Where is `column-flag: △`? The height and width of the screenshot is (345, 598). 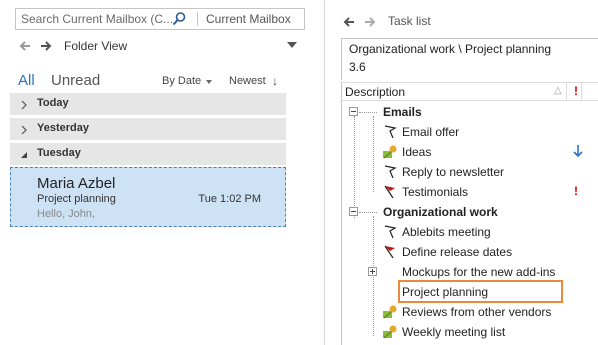 column-flag: △ is located at coordinates (558, 90).